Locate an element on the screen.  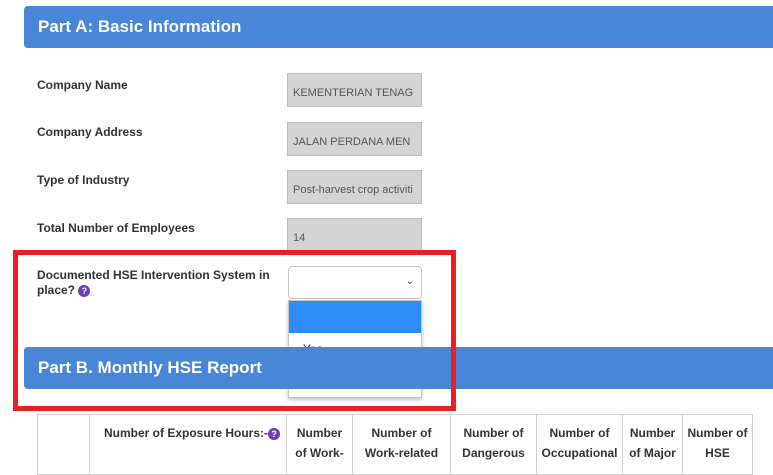
table-header-exposure-label: Number of Exposure Hours:- is located at coordinates (185, 433).